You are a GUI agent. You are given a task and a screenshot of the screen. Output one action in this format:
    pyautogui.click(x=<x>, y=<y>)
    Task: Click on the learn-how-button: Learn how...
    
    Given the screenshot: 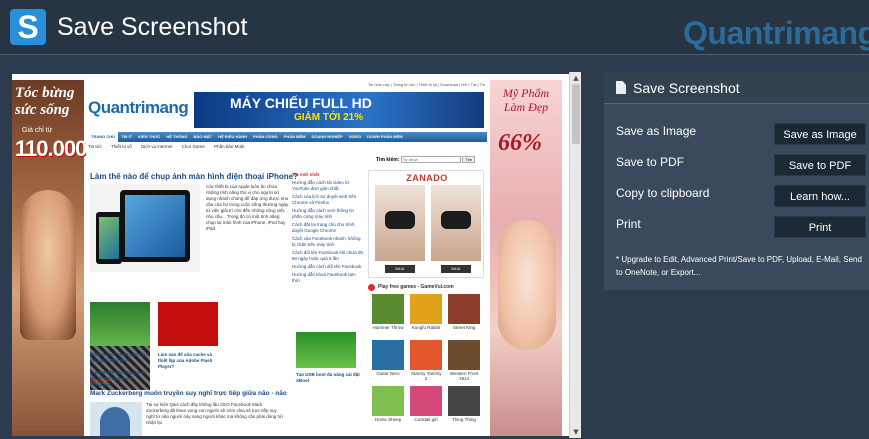 What is the action you would take?
    pyautogui.click(x=820, y=196)
    